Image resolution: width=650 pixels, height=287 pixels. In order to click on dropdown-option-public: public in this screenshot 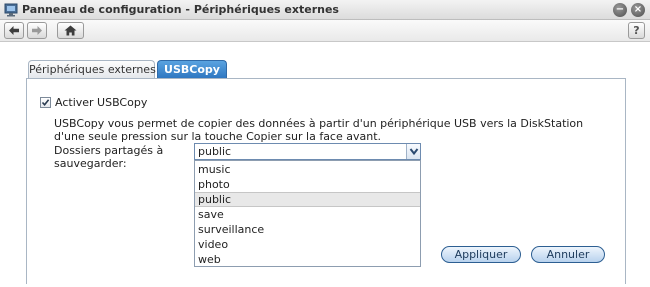, I will do `click(307, 199)`.